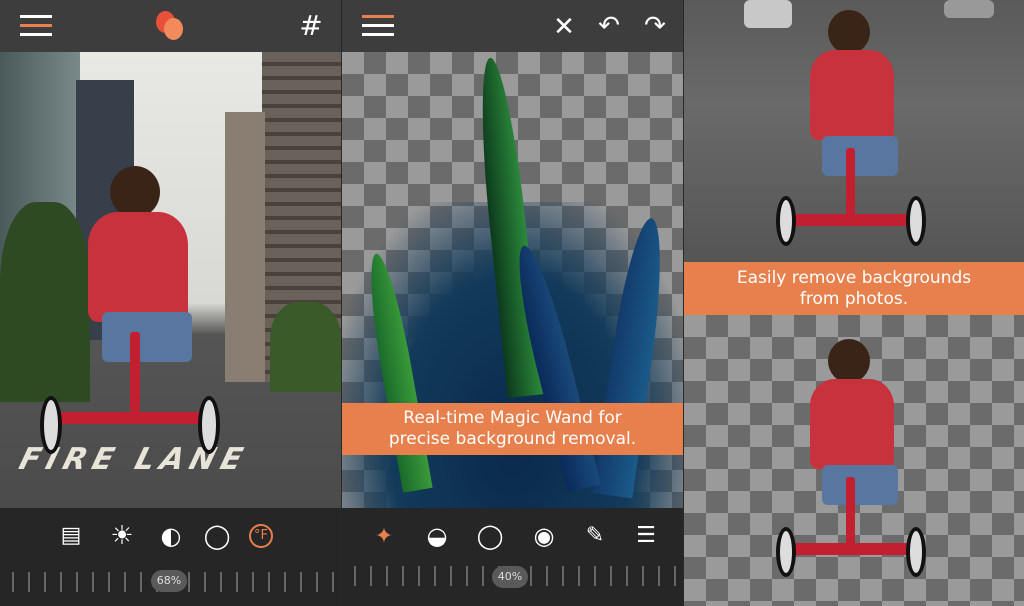  I want to click on half-circle-icon: ◒, so click(437, 536).